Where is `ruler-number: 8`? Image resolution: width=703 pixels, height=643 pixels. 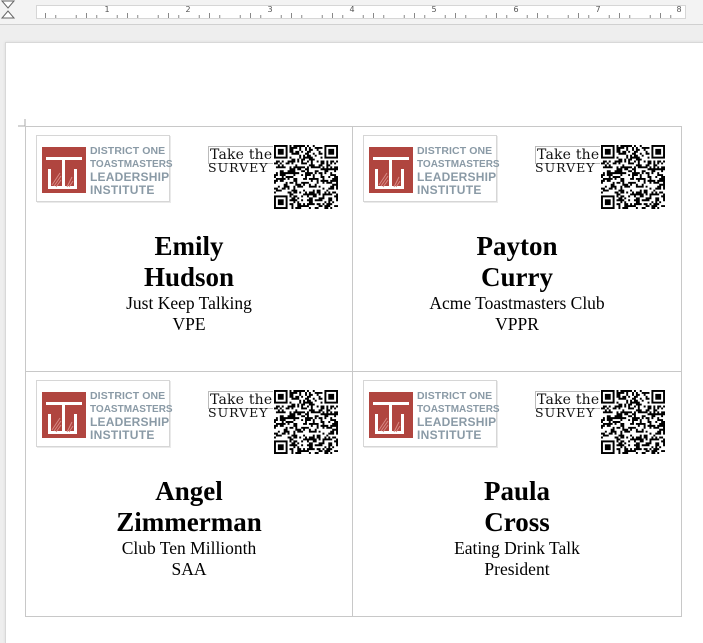
ruler-number: 8 is located at coordinates (679, 9).